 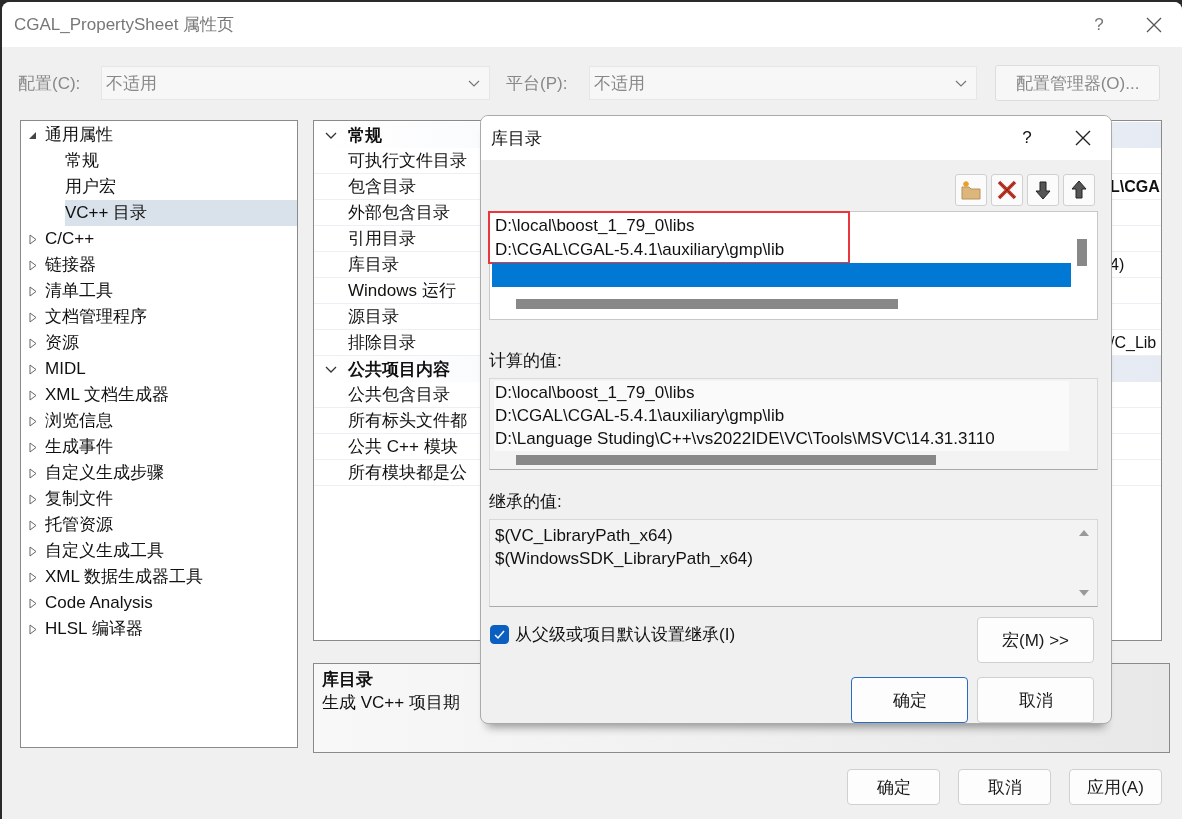 I want to click on path-line: D:\CGAL\CGAL-5.4.1\auxiliary\gmp\lib, so click(x=640, y=415).